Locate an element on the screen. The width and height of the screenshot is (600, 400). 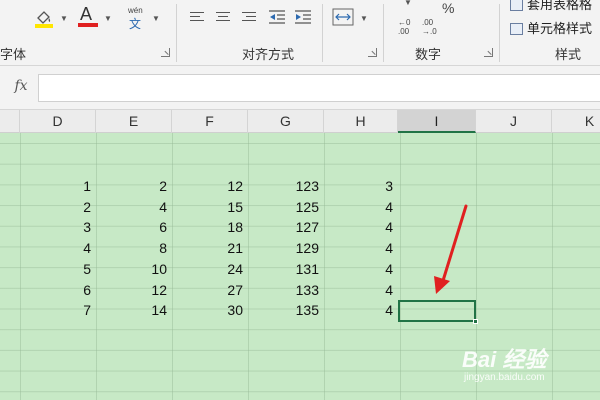
cell-e6: 12 is located at coordinates (131, 290).